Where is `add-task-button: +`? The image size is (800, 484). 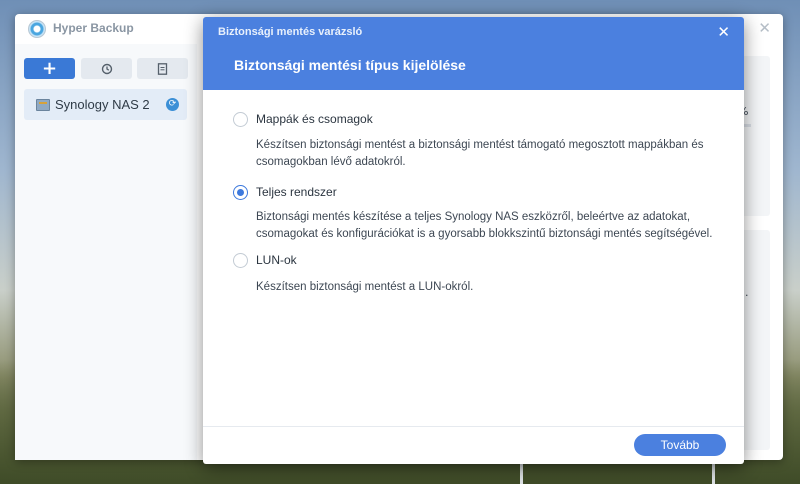 add-task-button: + is located at coordinates (49, 68).